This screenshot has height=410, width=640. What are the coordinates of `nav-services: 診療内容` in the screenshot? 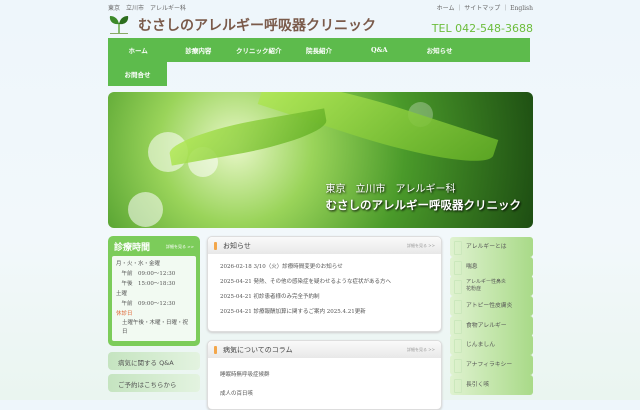 It's located at (198, 50).